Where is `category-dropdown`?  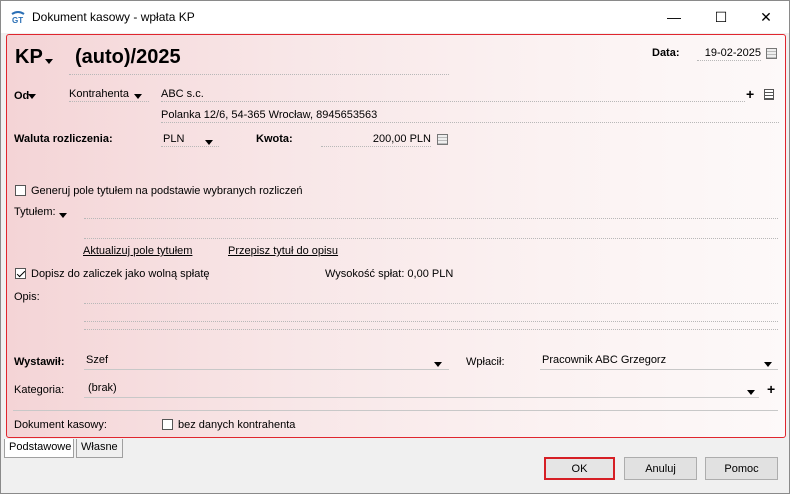
category-dropdown is located at coordinates (751, 392).